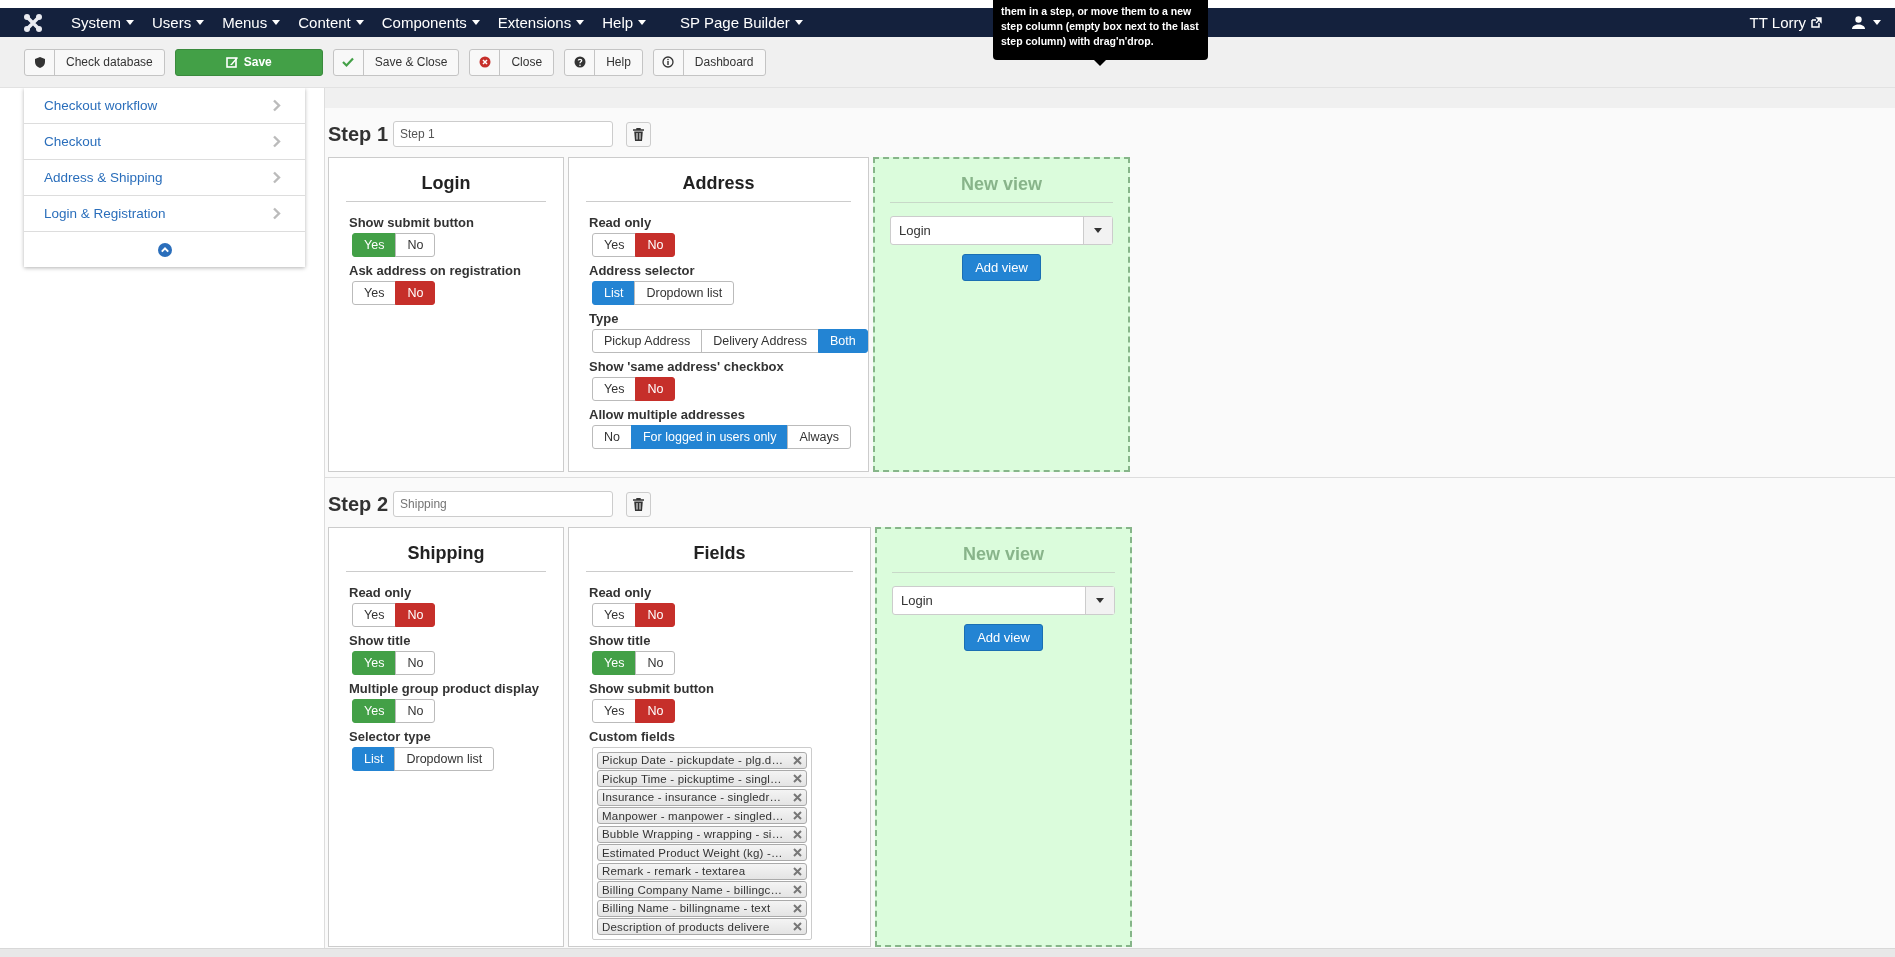  Describe the element at coordinates (33, 22) in the screenshot. I see `logo-icon` at that location.